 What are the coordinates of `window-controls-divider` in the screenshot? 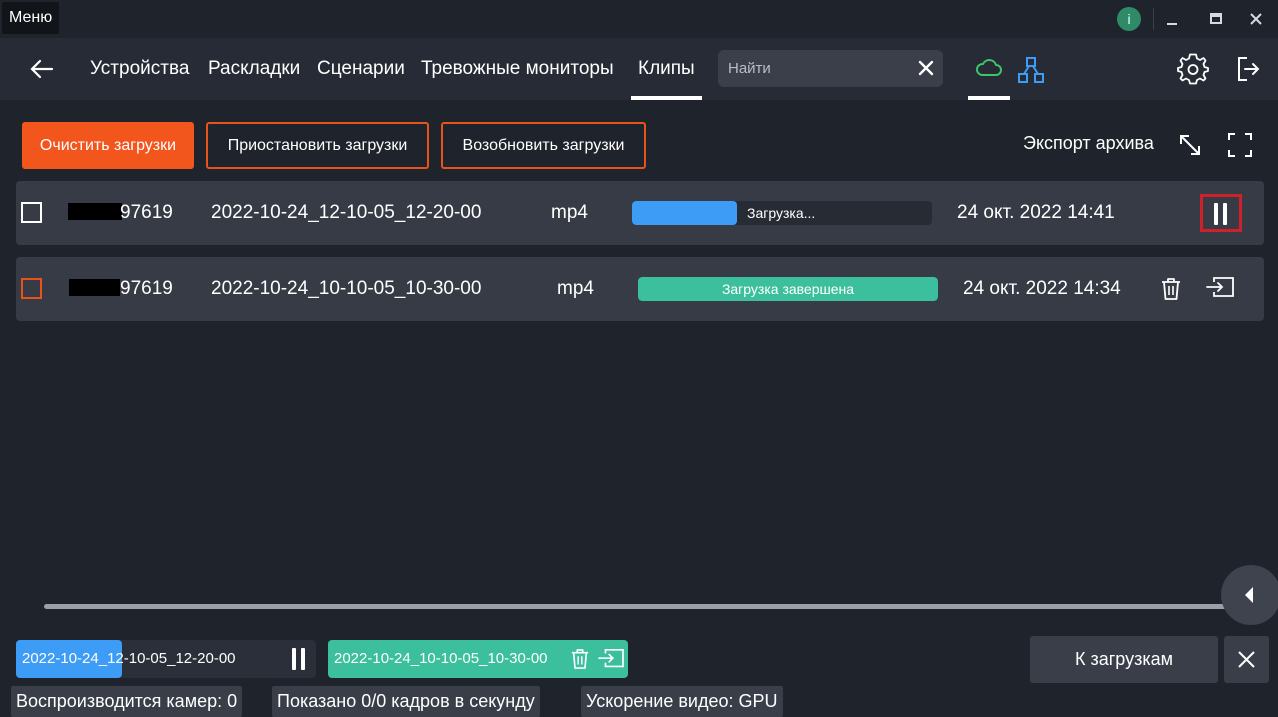 It's located at (1153, 19).